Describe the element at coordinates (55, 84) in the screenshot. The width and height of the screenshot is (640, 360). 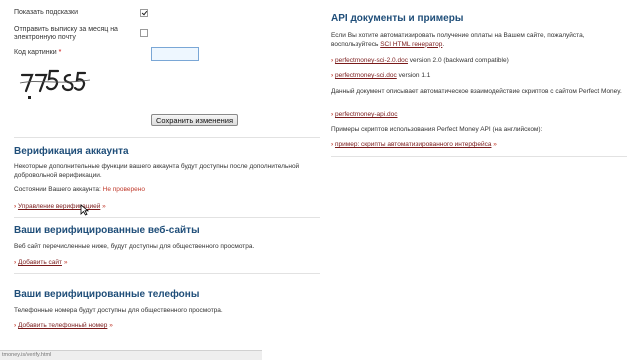
I see `captcha-image` at that location.